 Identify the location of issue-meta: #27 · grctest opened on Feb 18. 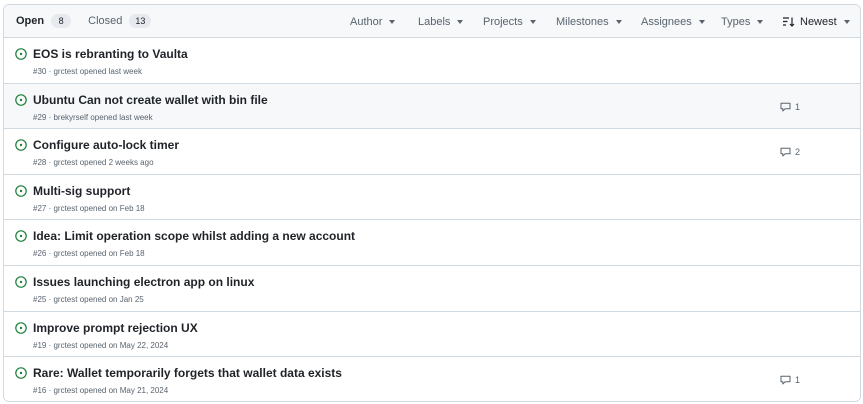
(89, 208).